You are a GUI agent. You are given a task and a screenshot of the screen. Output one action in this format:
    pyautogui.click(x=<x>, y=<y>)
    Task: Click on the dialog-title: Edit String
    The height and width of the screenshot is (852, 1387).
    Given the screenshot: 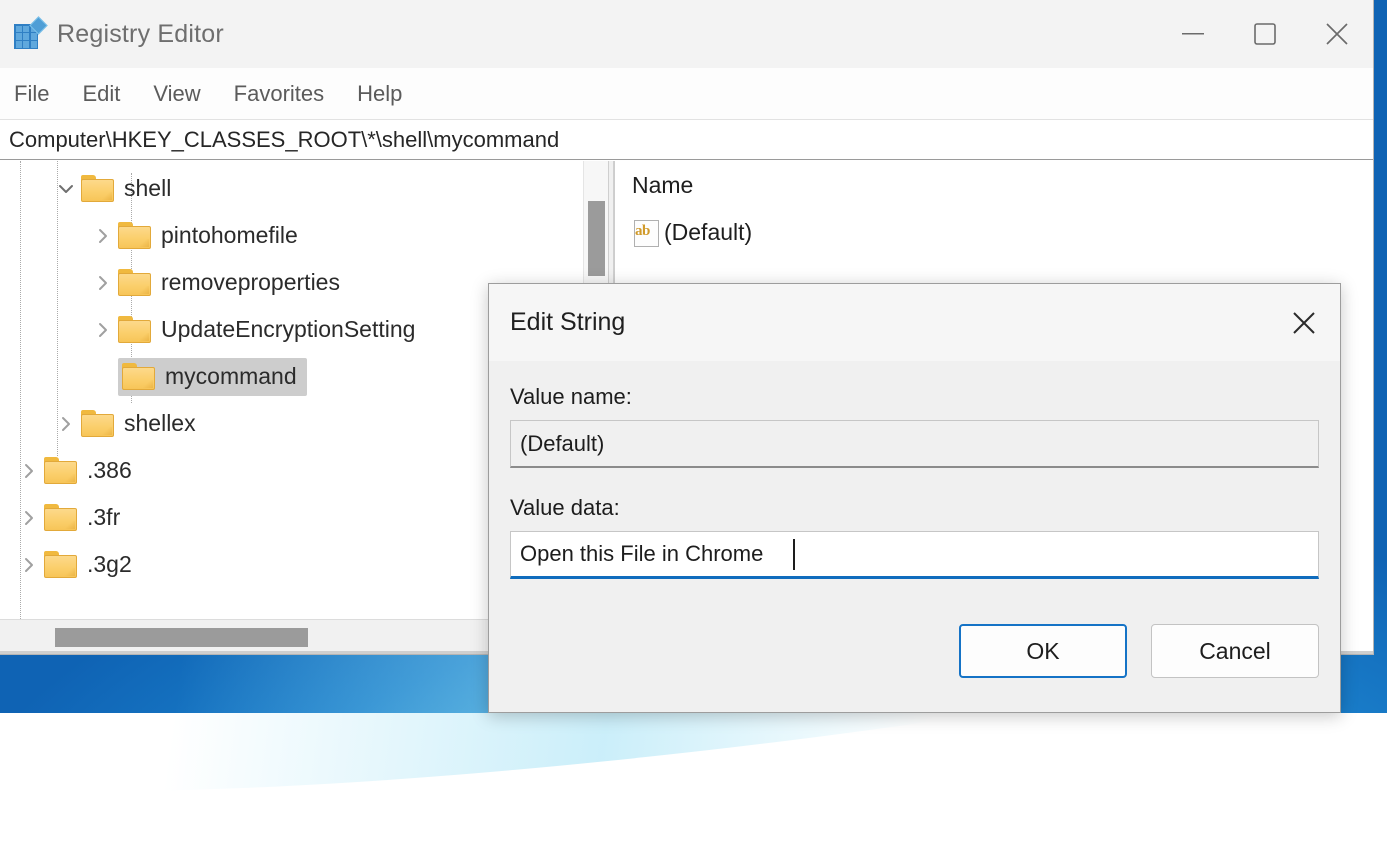 What is the action you would take?
    pyautogui.click(x=567, y=322)
    